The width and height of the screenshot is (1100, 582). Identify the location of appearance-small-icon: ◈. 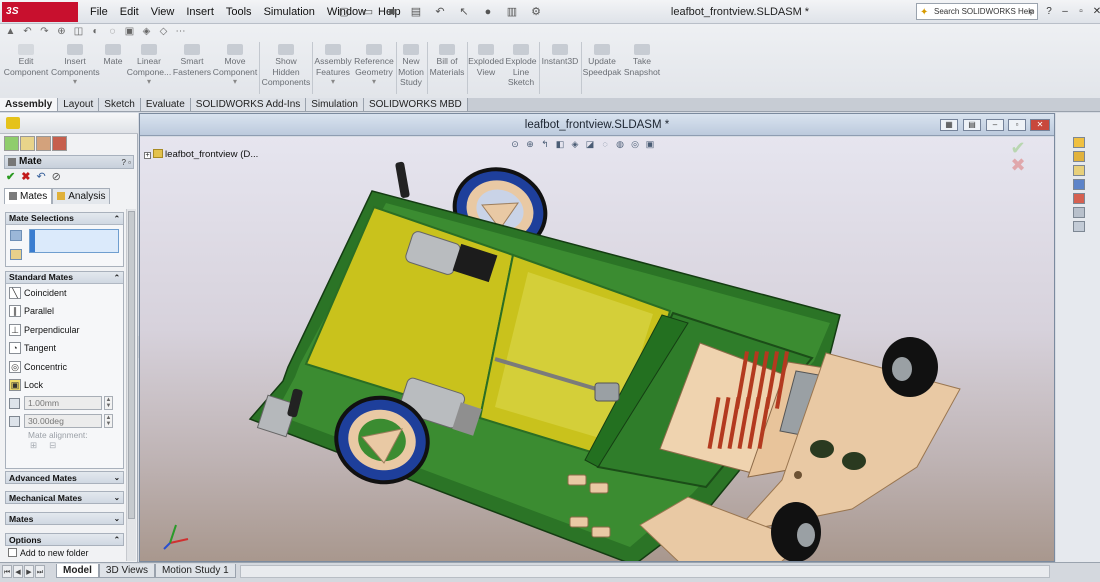
(146, 34).